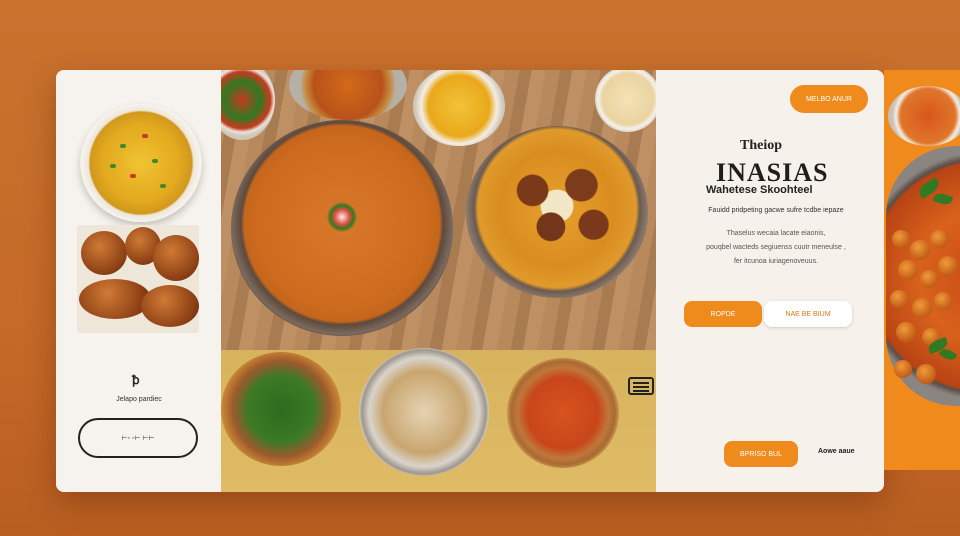 The image size is (960, 536). I want to click on outline-button: ⊢◦ ◦⊢ ⊢⊢, so click(138, 438).